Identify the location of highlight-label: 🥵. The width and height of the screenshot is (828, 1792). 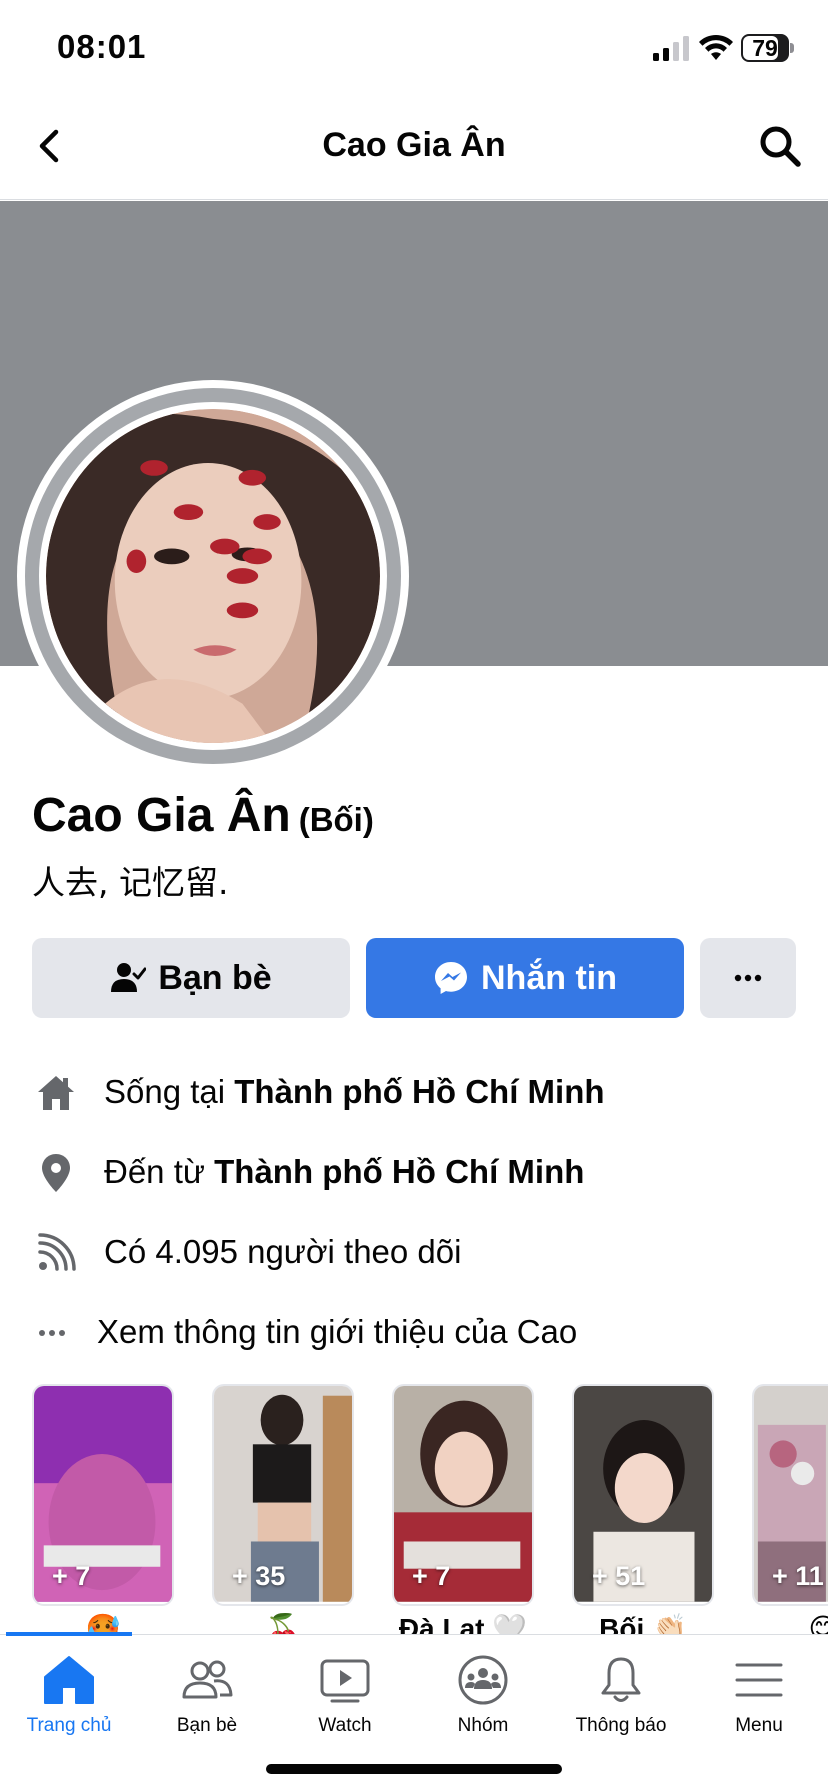
(103, 1623).